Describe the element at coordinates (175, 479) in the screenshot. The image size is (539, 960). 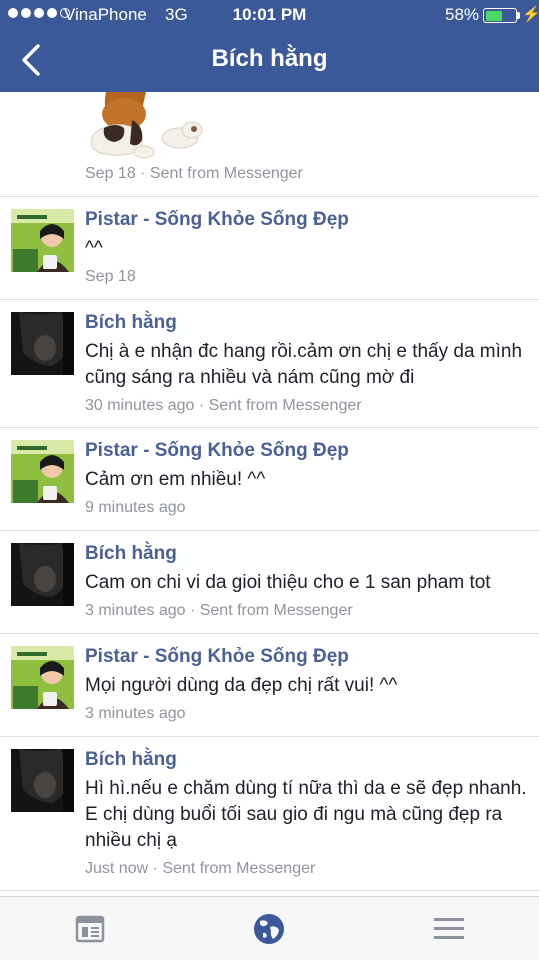
I see `message-text: Cảm ơn em nhiều! ^^` at that location.